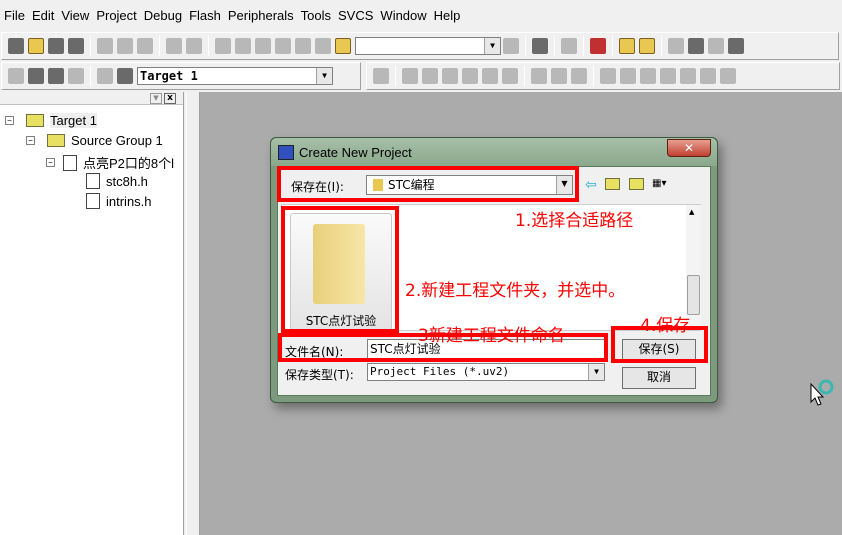 The image size is (842, 535). Describe the element at coordinates (116, 15) in the screenshot. I see `menu-project: Project` at that location.